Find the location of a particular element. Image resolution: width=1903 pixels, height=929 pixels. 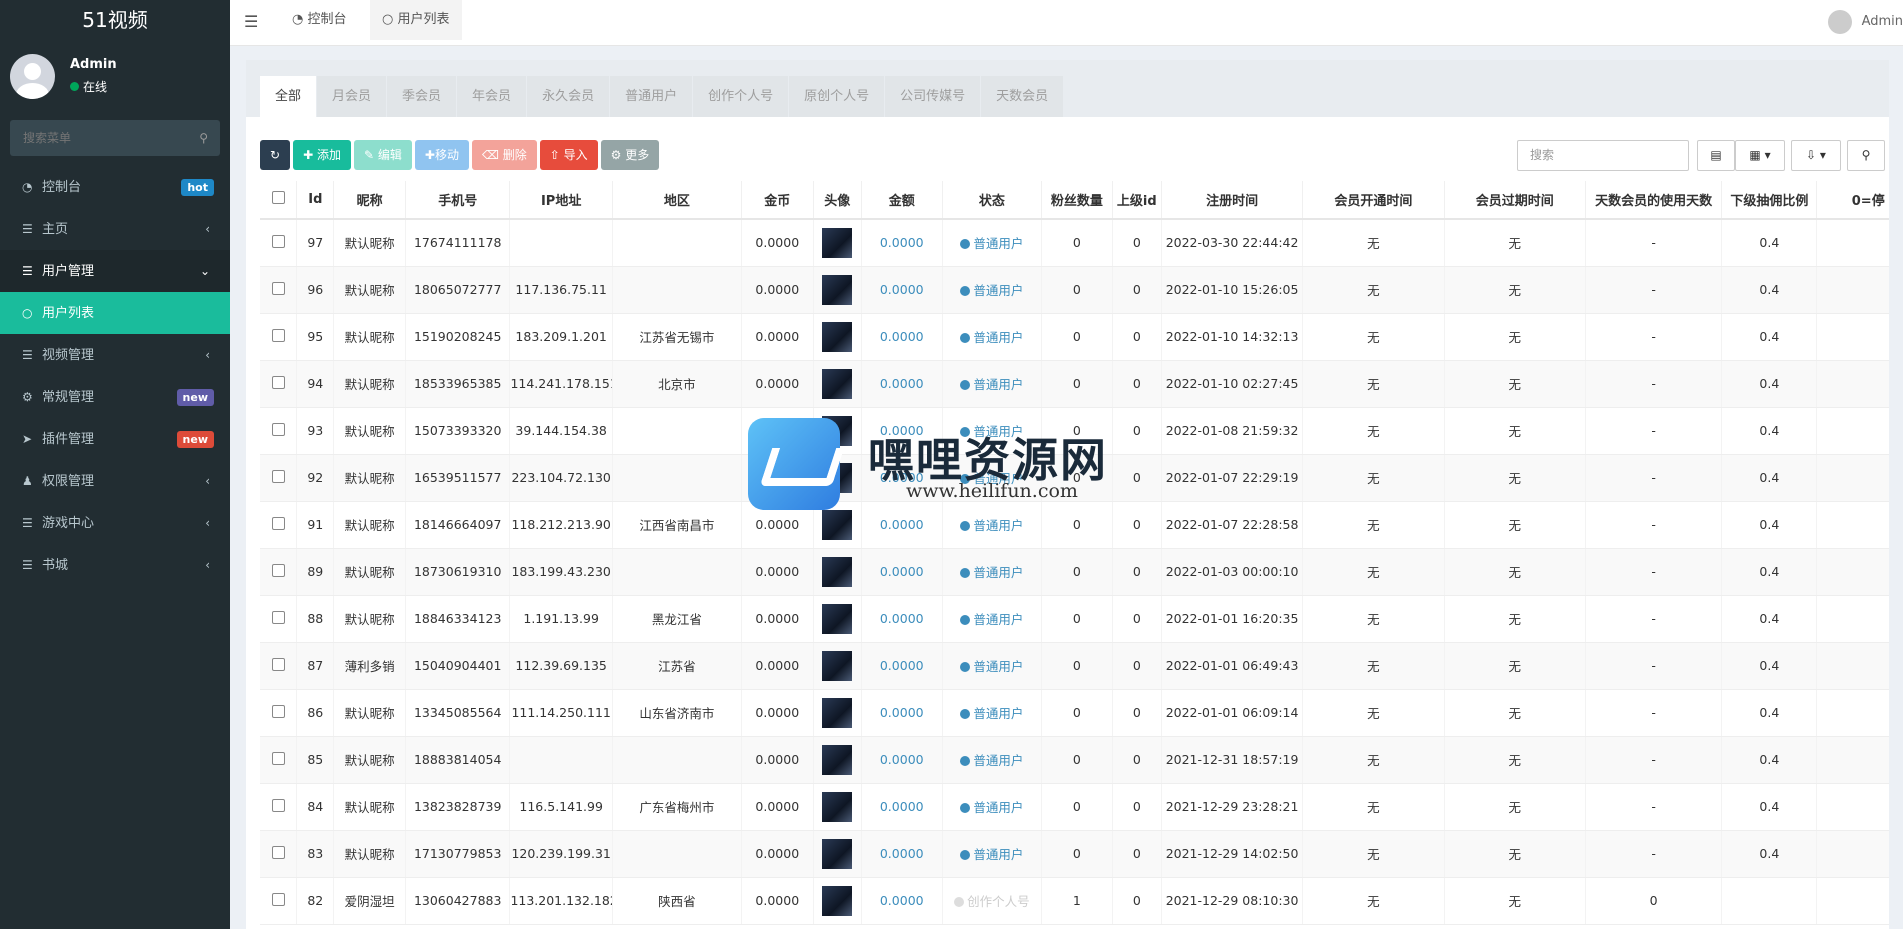

col-header: 天数会员的使用天数 is located at coordinates (1654, 200).